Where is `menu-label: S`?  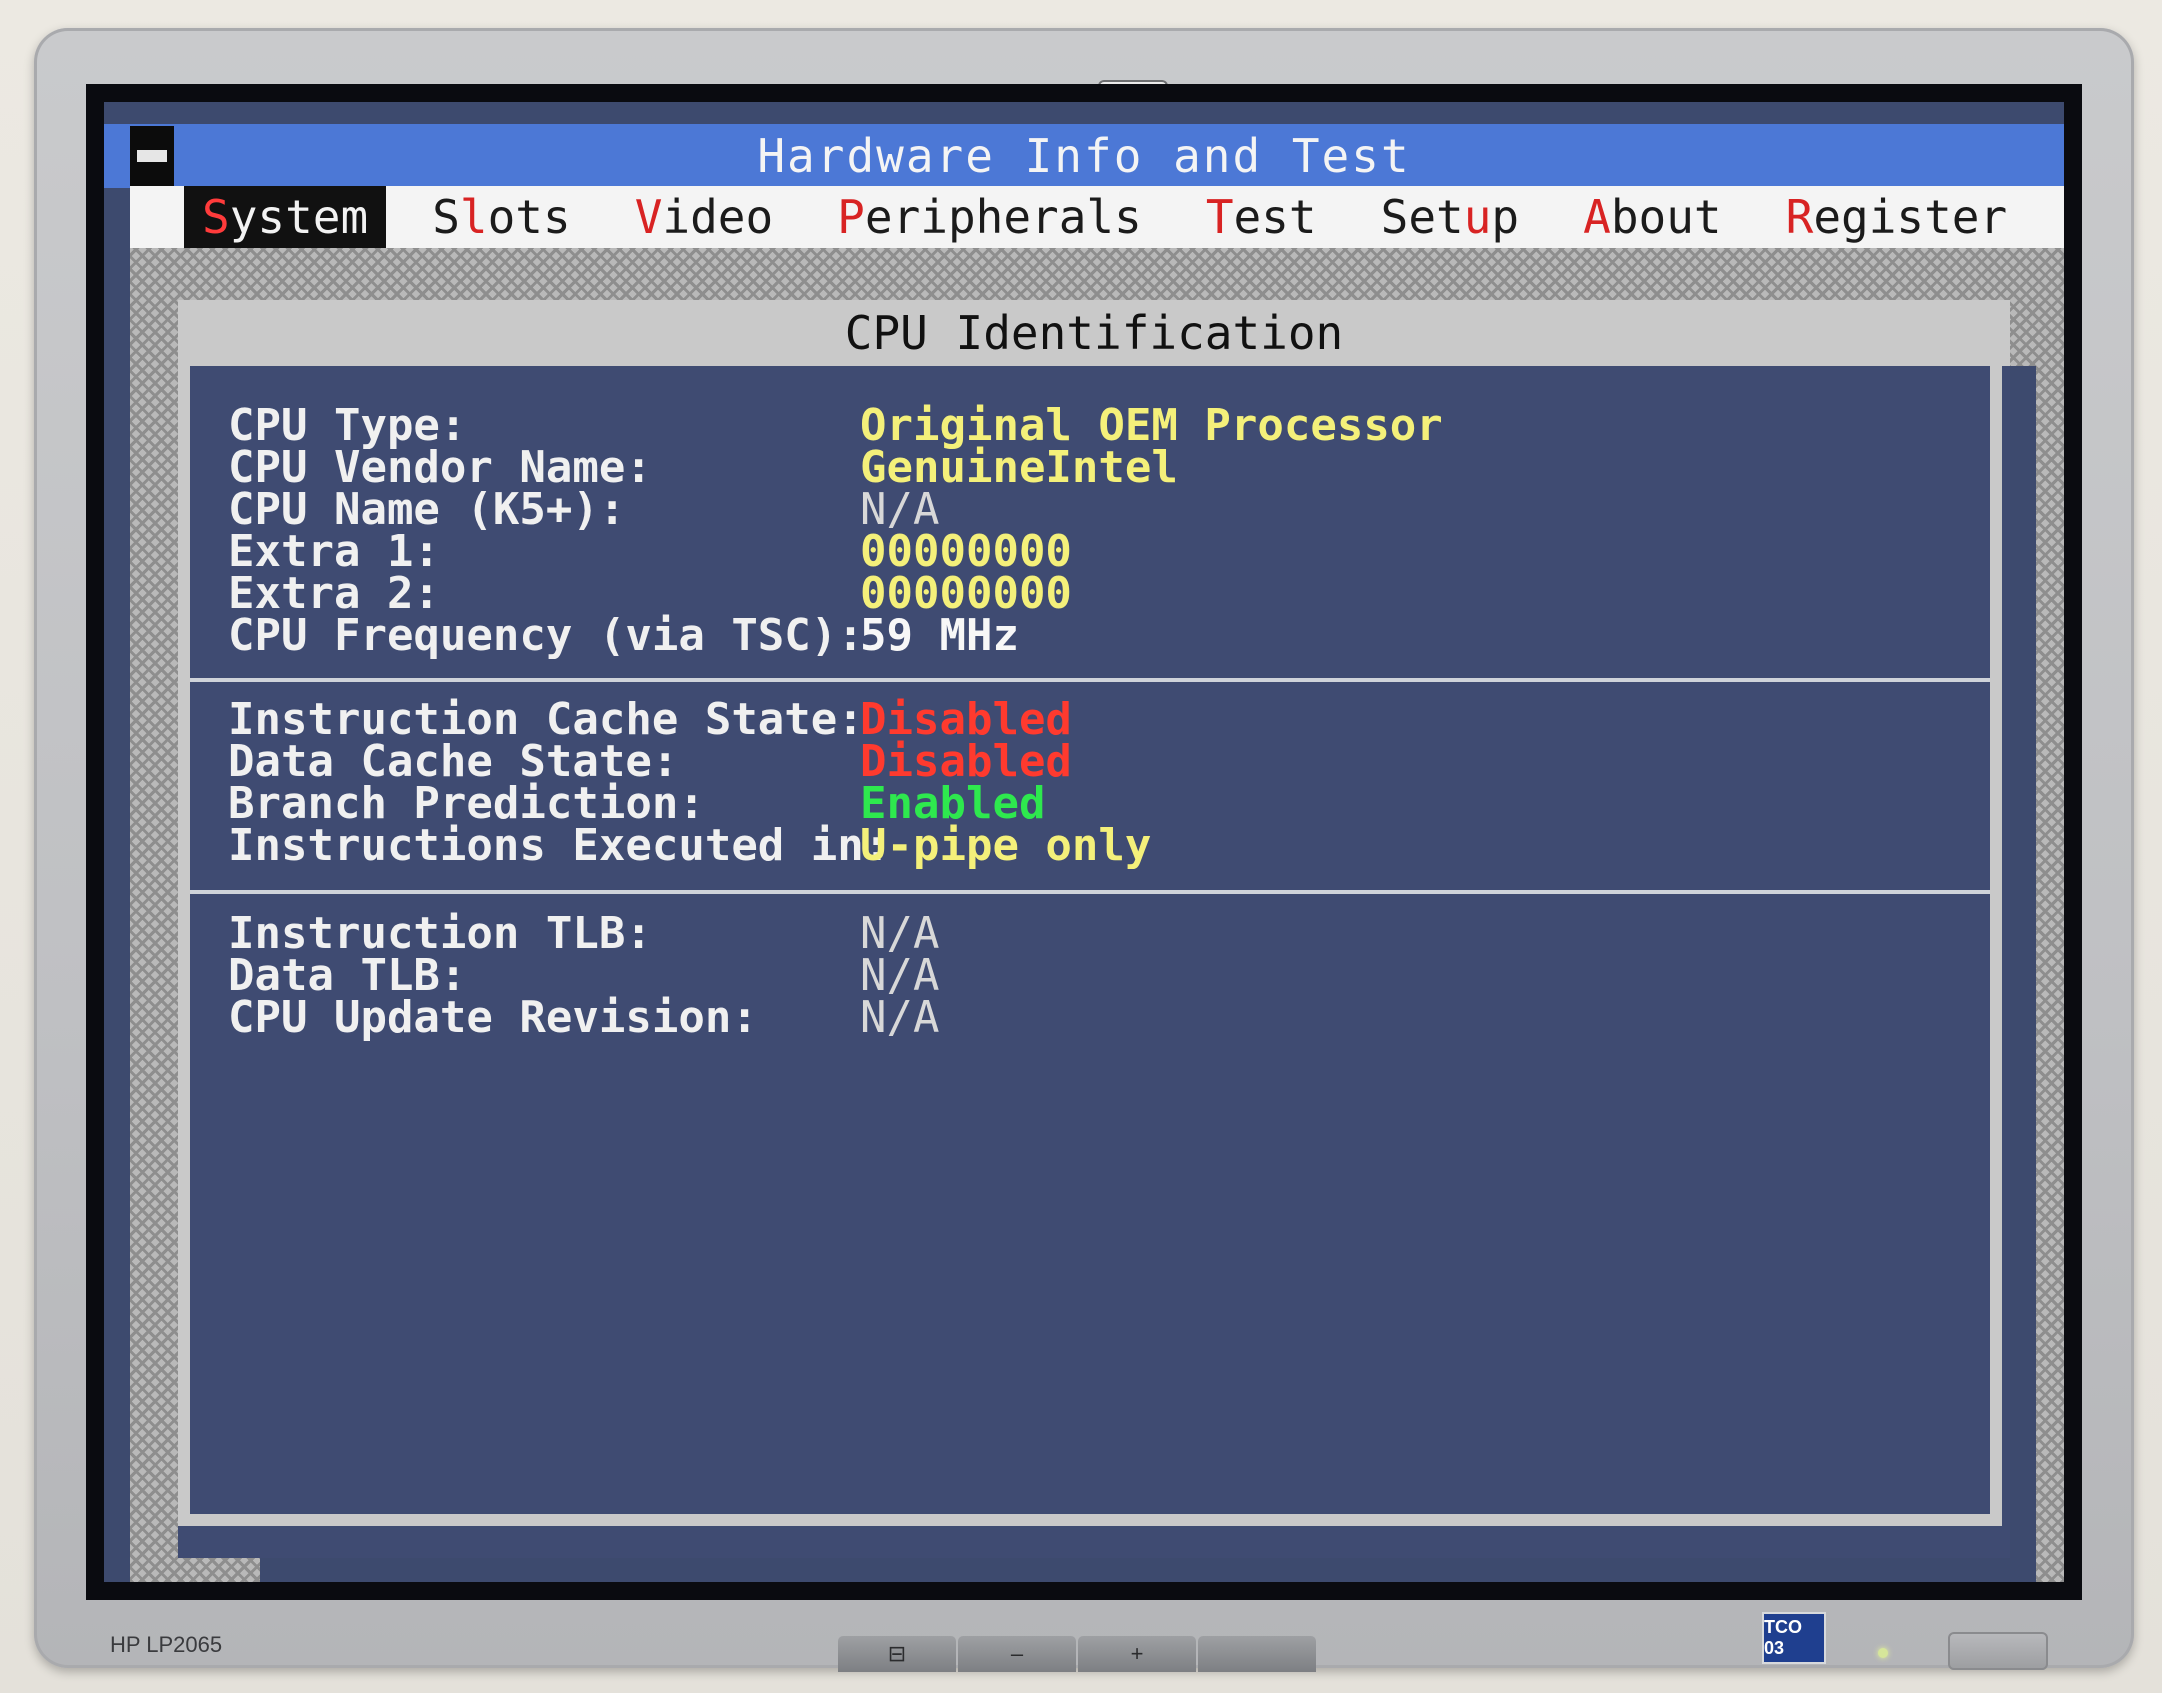 menu-label: S is located at coordinates (446, 217).